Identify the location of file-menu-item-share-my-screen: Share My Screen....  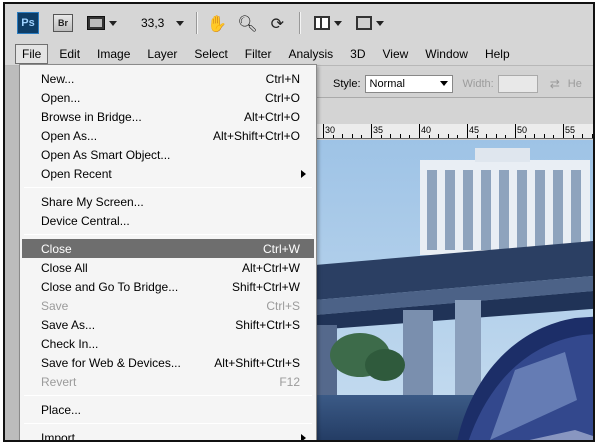
(168, 201).